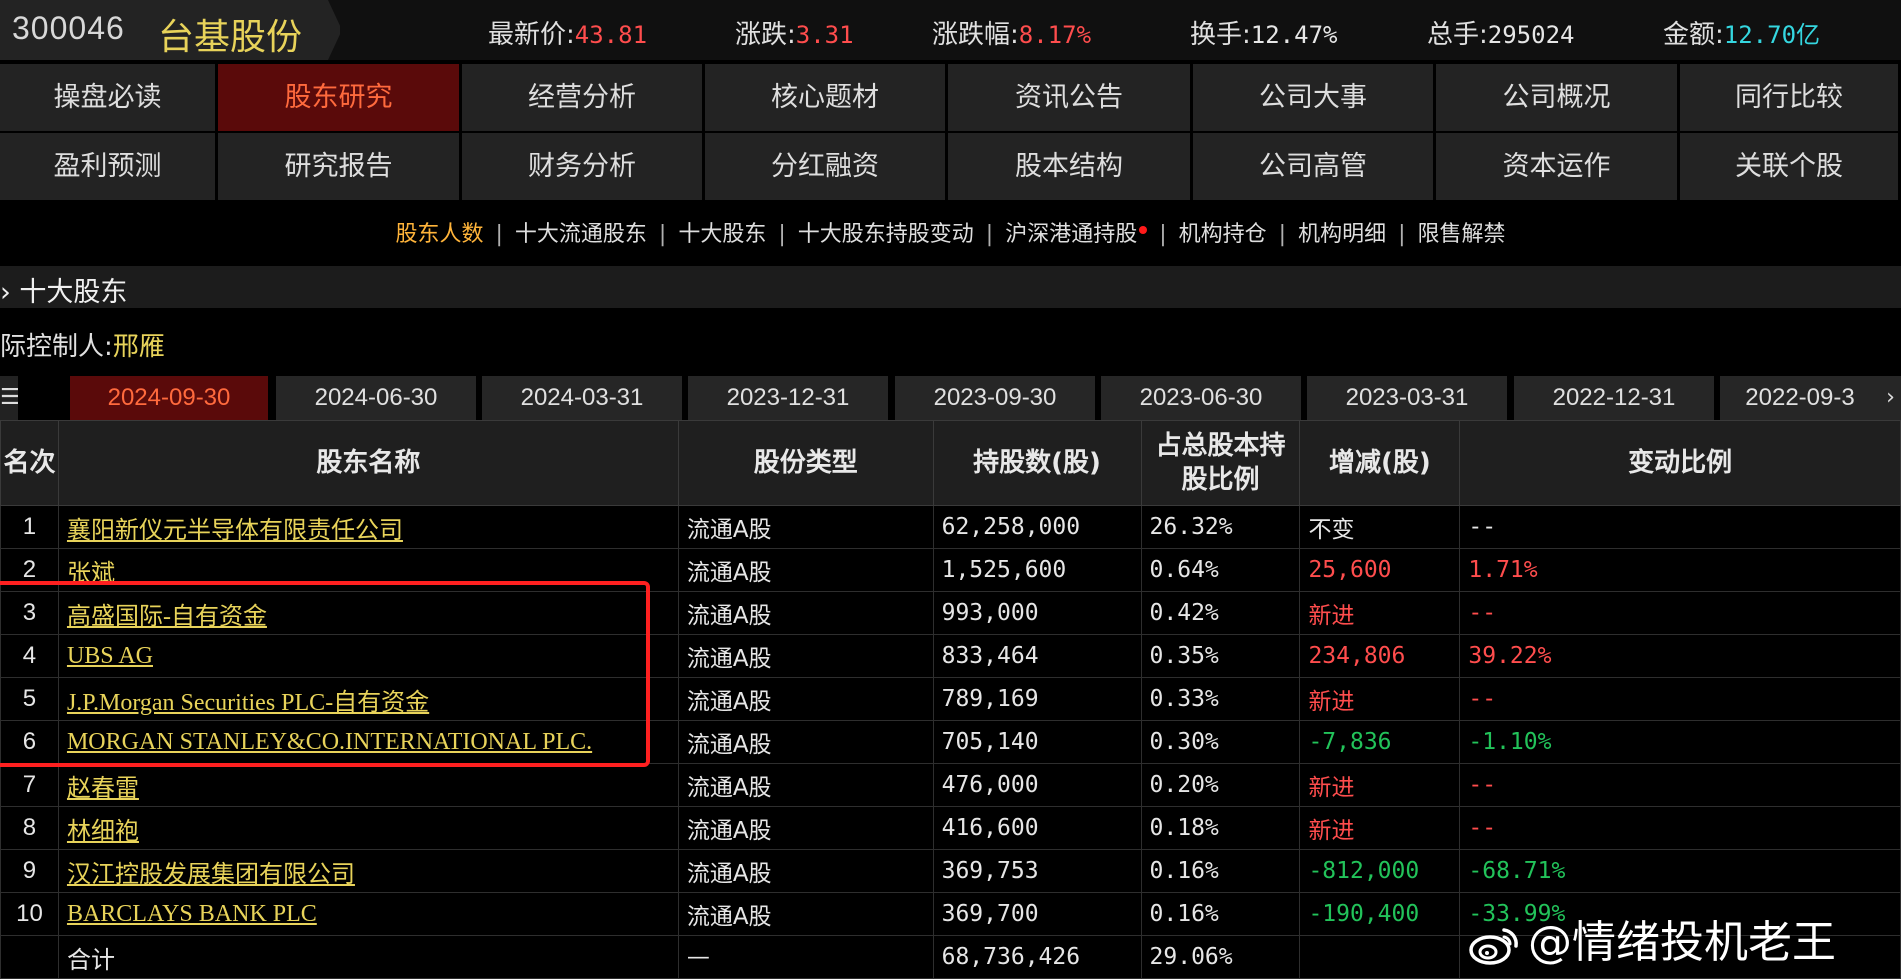  Describe the element at coordinates (1380, 699) in the screenshot. I see `cell-change: 新进` at that location.